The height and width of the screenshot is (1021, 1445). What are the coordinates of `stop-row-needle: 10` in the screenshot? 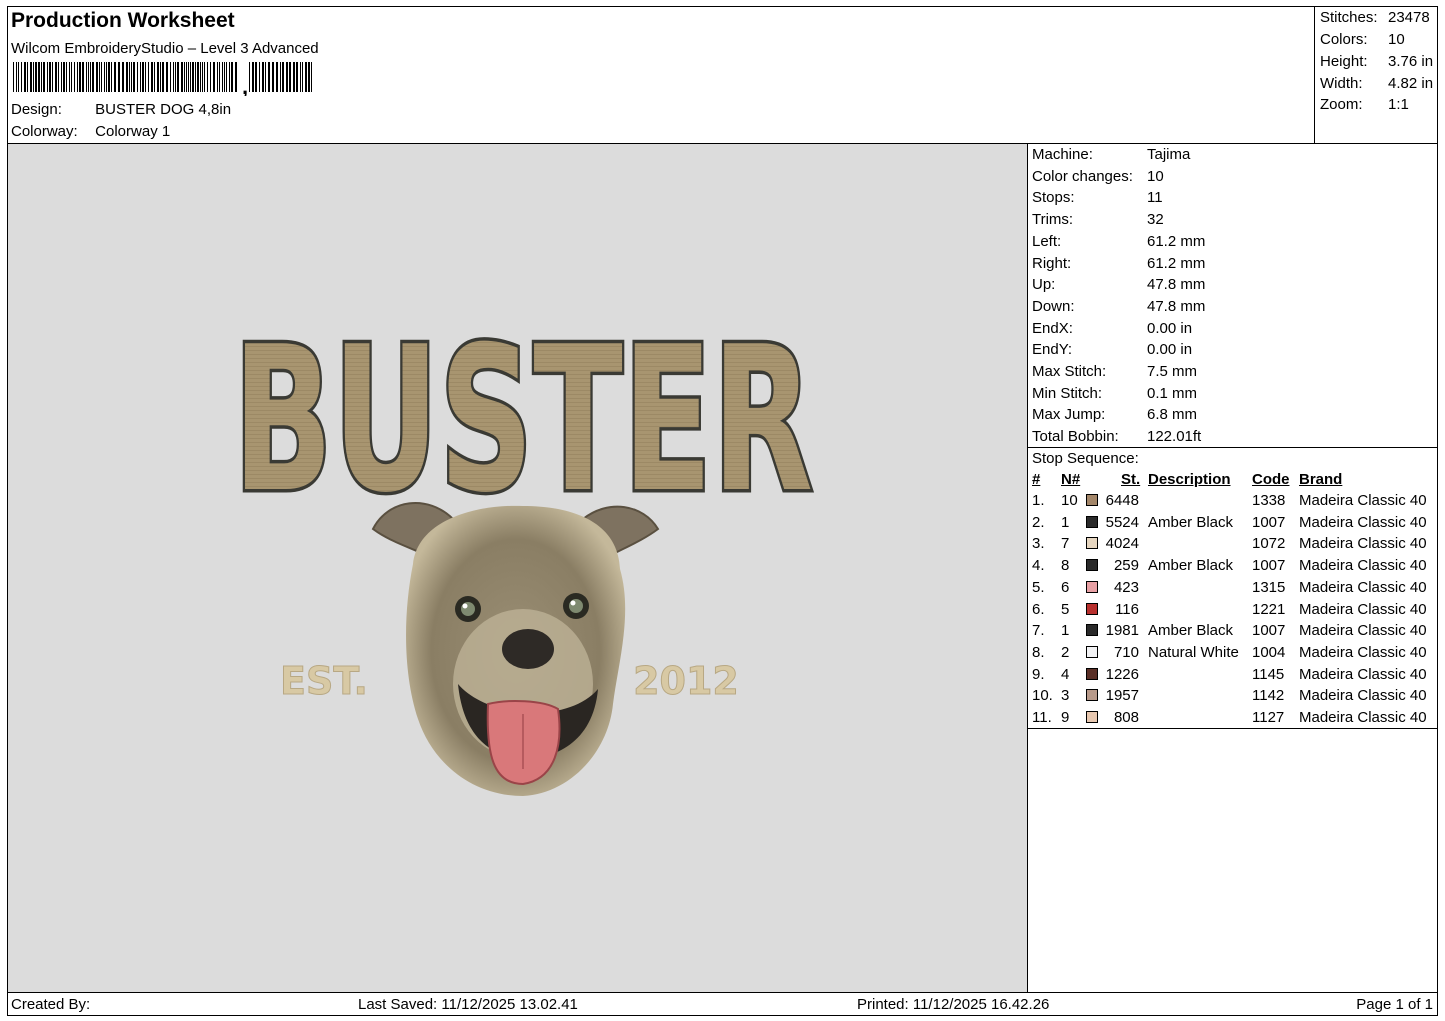 It's located at (1069, 500).